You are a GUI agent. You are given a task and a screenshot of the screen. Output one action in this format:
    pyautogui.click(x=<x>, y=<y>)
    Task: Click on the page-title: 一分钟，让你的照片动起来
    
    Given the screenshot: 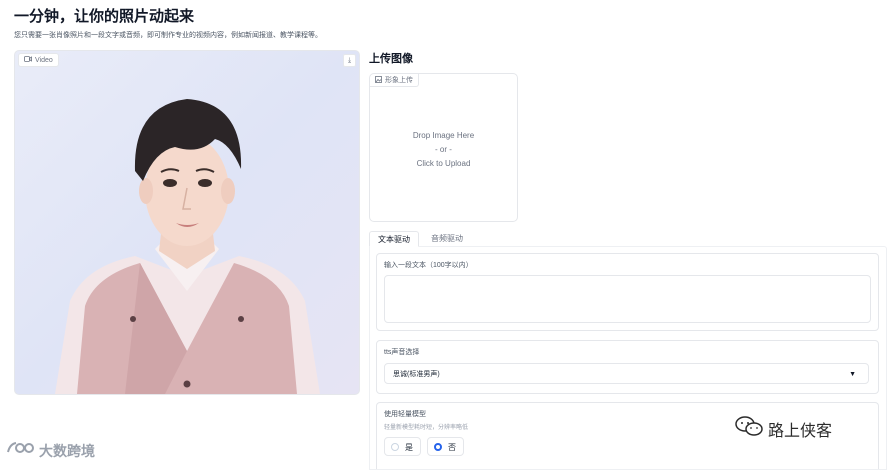 What is the action you would take?
    pyautogui.click(x=104, y=16)
    